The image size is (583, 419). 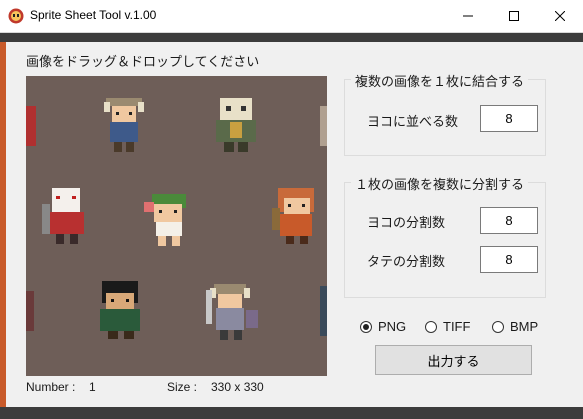 I want to click on radio-png: PNG, so click(x=383, y=326).